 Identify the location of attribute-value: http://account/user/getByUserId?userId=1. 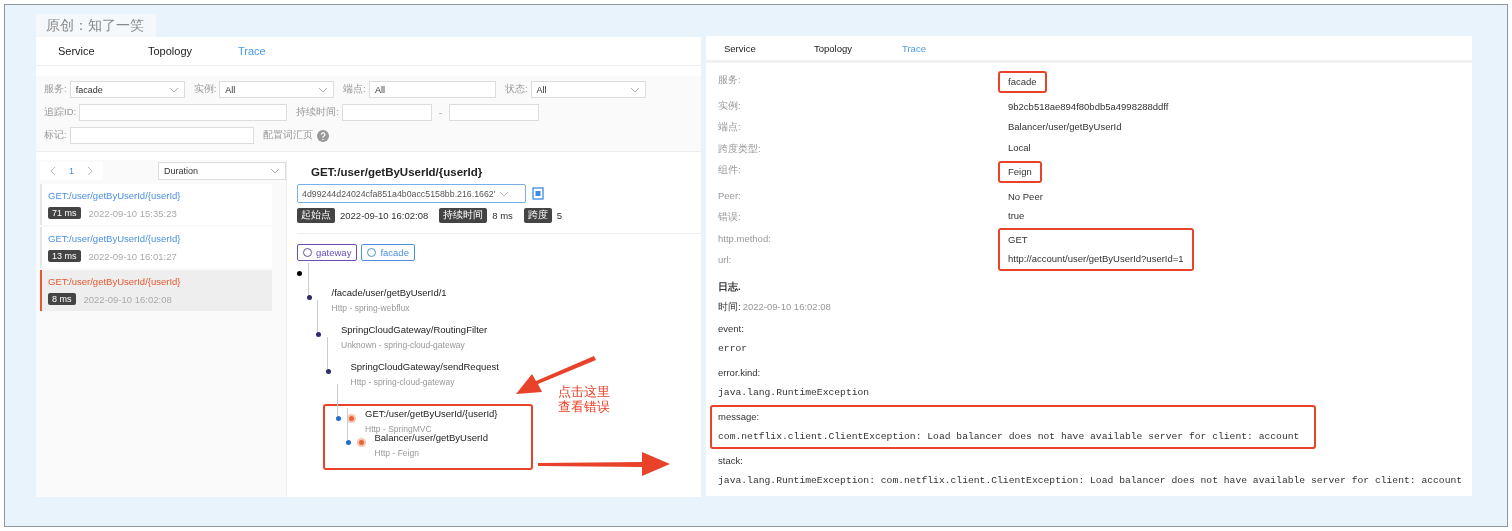
(1096, 260).